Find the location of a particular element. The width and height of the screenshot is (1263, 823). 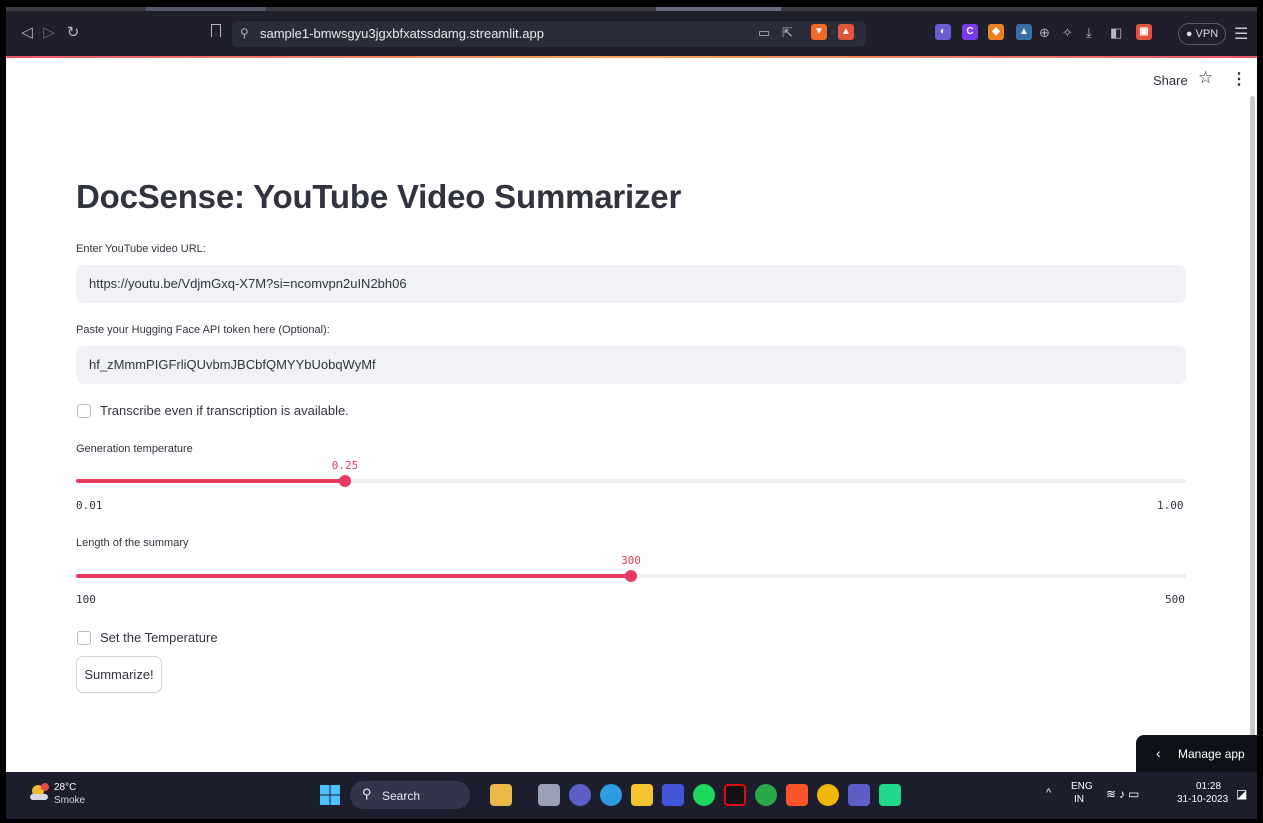

teams-chat-icon is located at coordinates (580, 795).